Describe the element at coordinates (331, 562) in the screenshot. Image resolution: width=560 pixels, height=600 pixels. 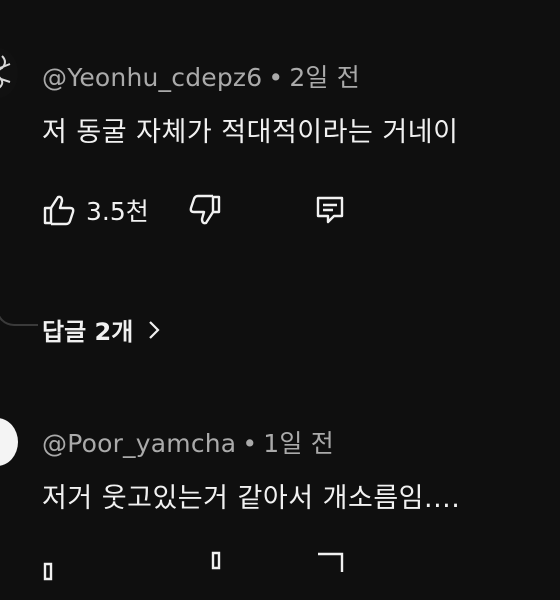
I see `reply-icon` at that location.